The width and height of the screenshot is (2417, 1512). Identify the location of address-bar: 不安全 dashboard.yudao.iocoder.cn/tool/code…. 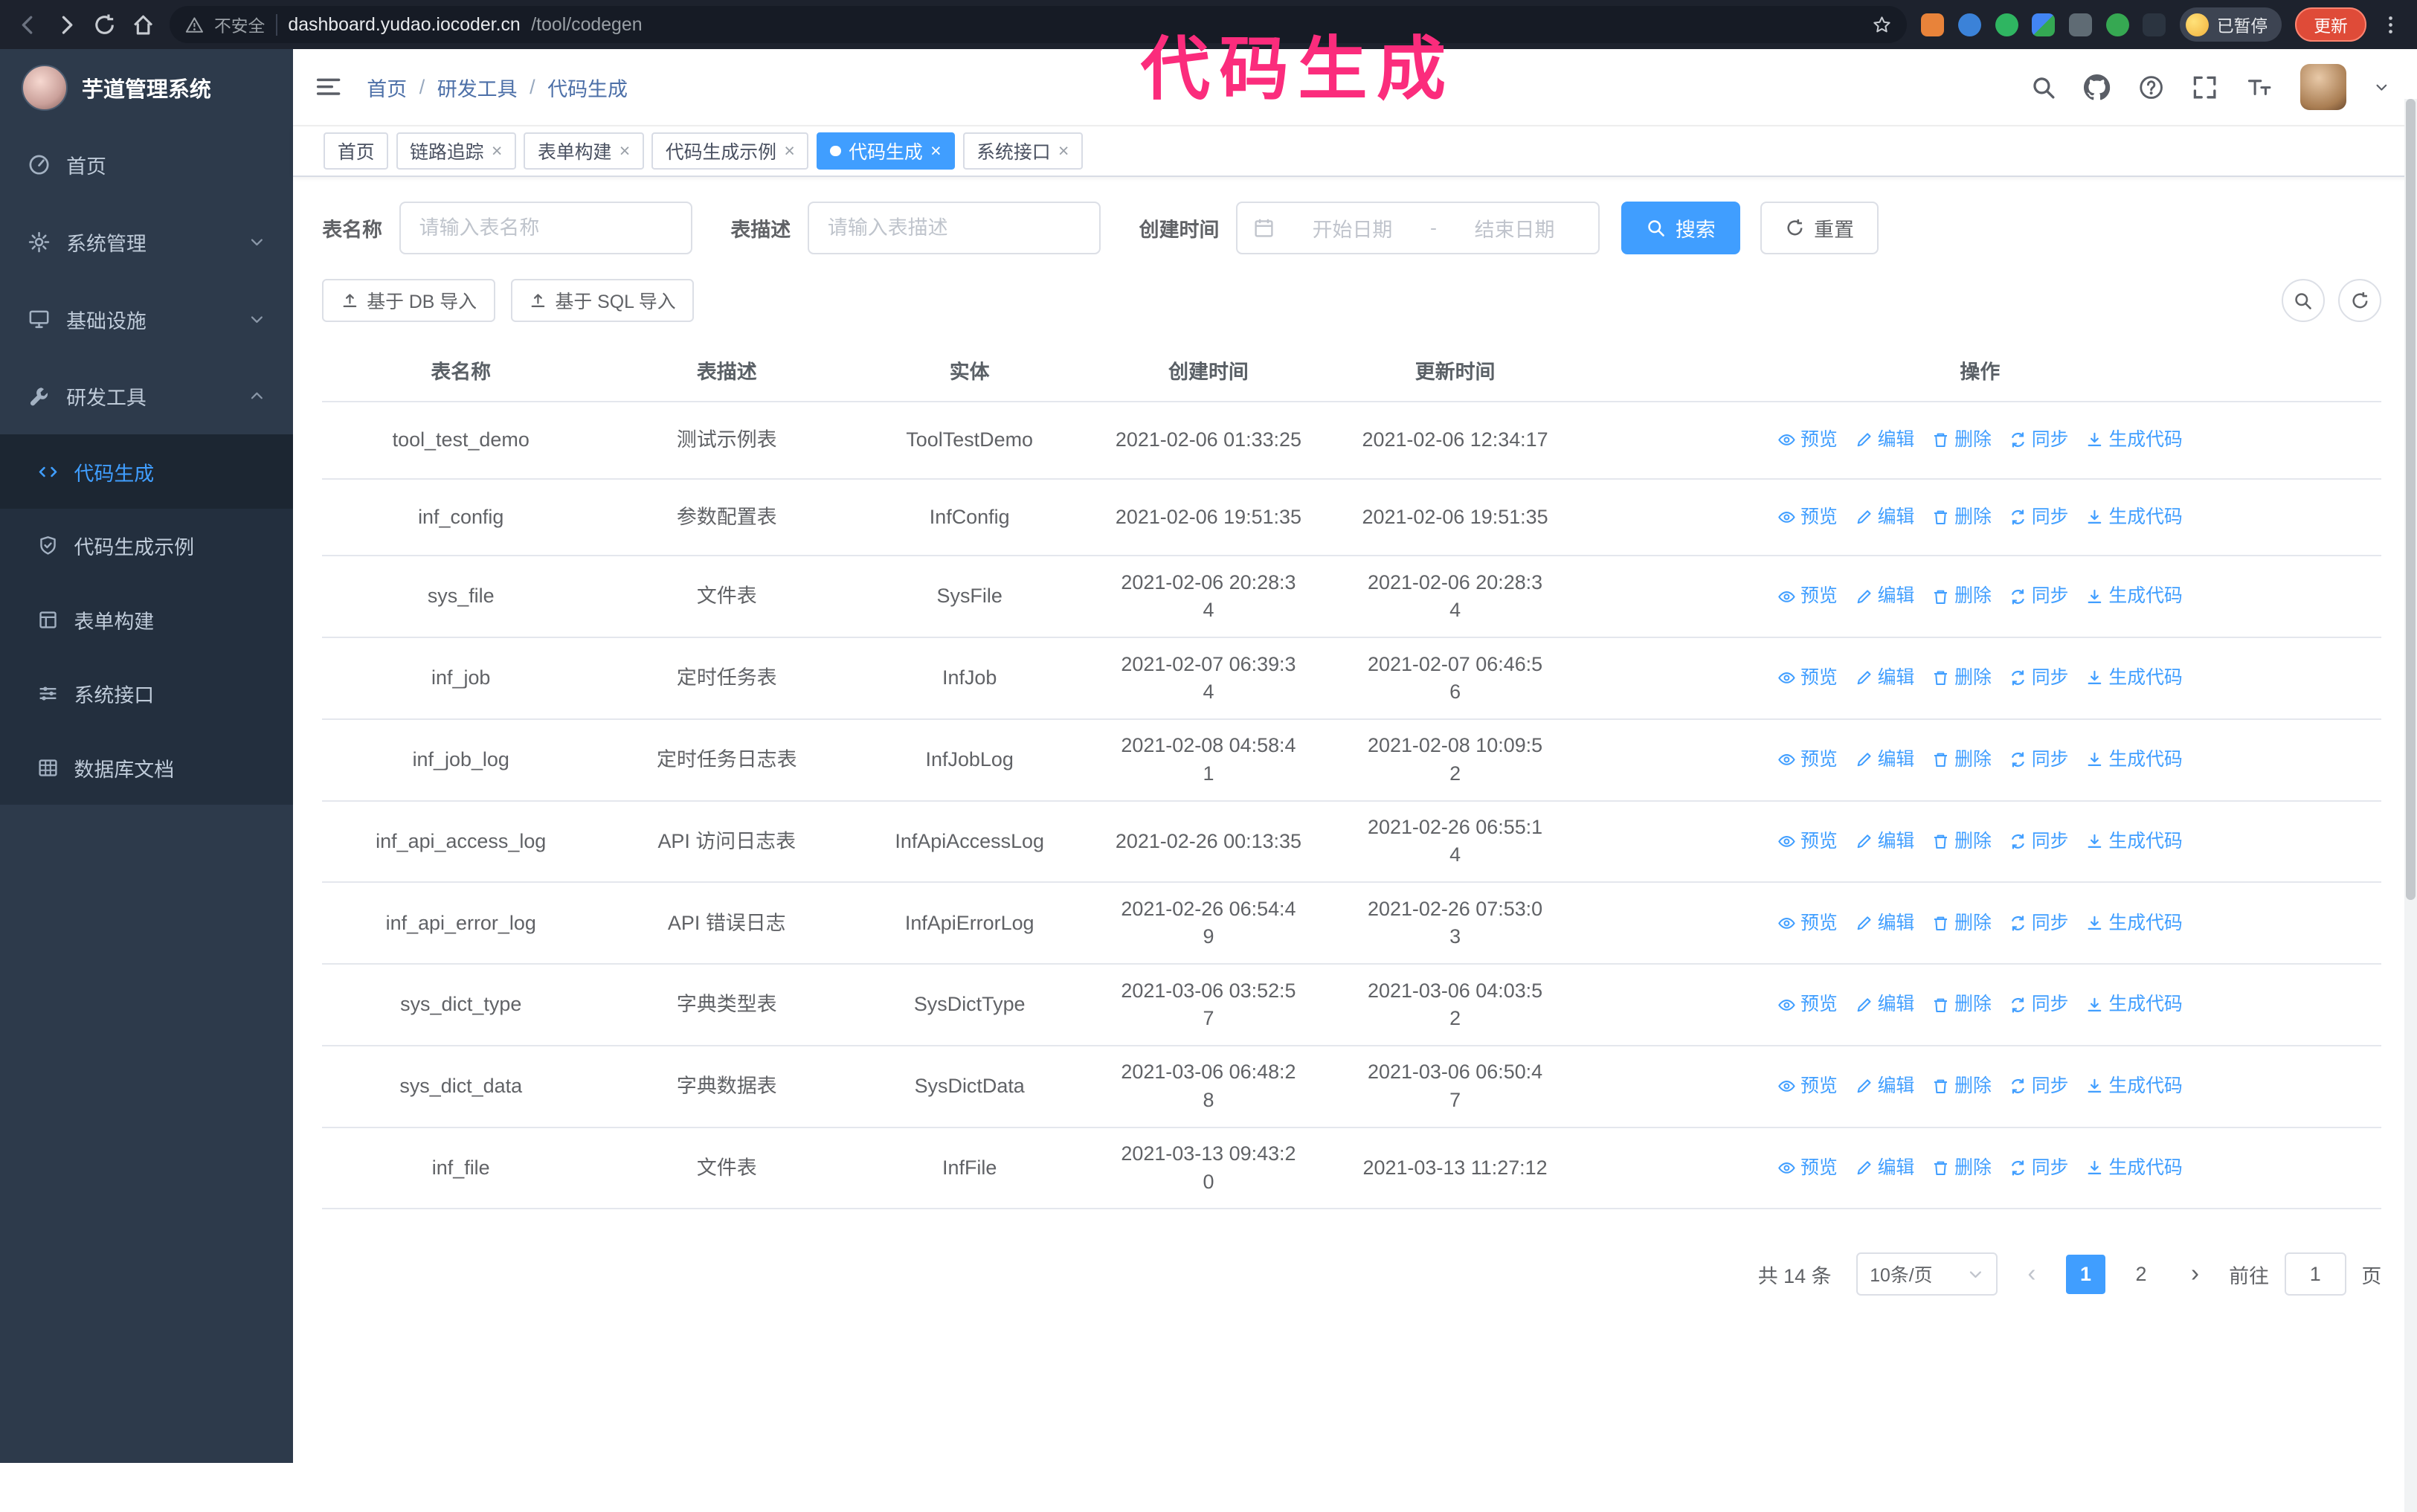
(1038, 25).